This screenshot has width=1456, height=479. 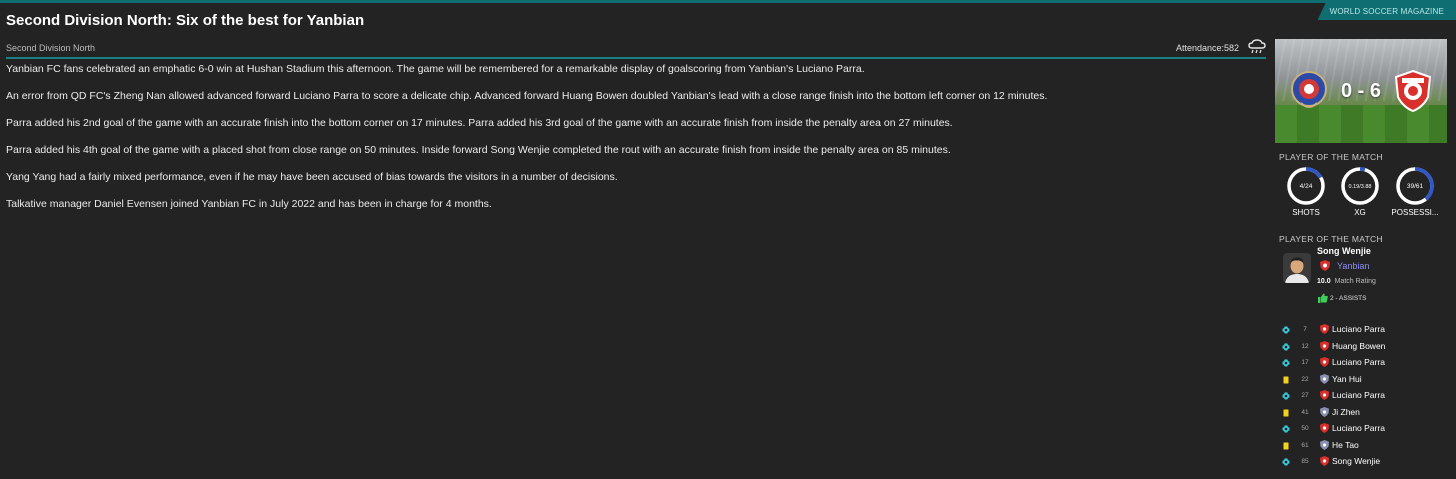 What do you see at coordinates (1360, 187) in the screenshot?
I see `stat-value: 0.19/3.88` at bounding box center [1360, 187].